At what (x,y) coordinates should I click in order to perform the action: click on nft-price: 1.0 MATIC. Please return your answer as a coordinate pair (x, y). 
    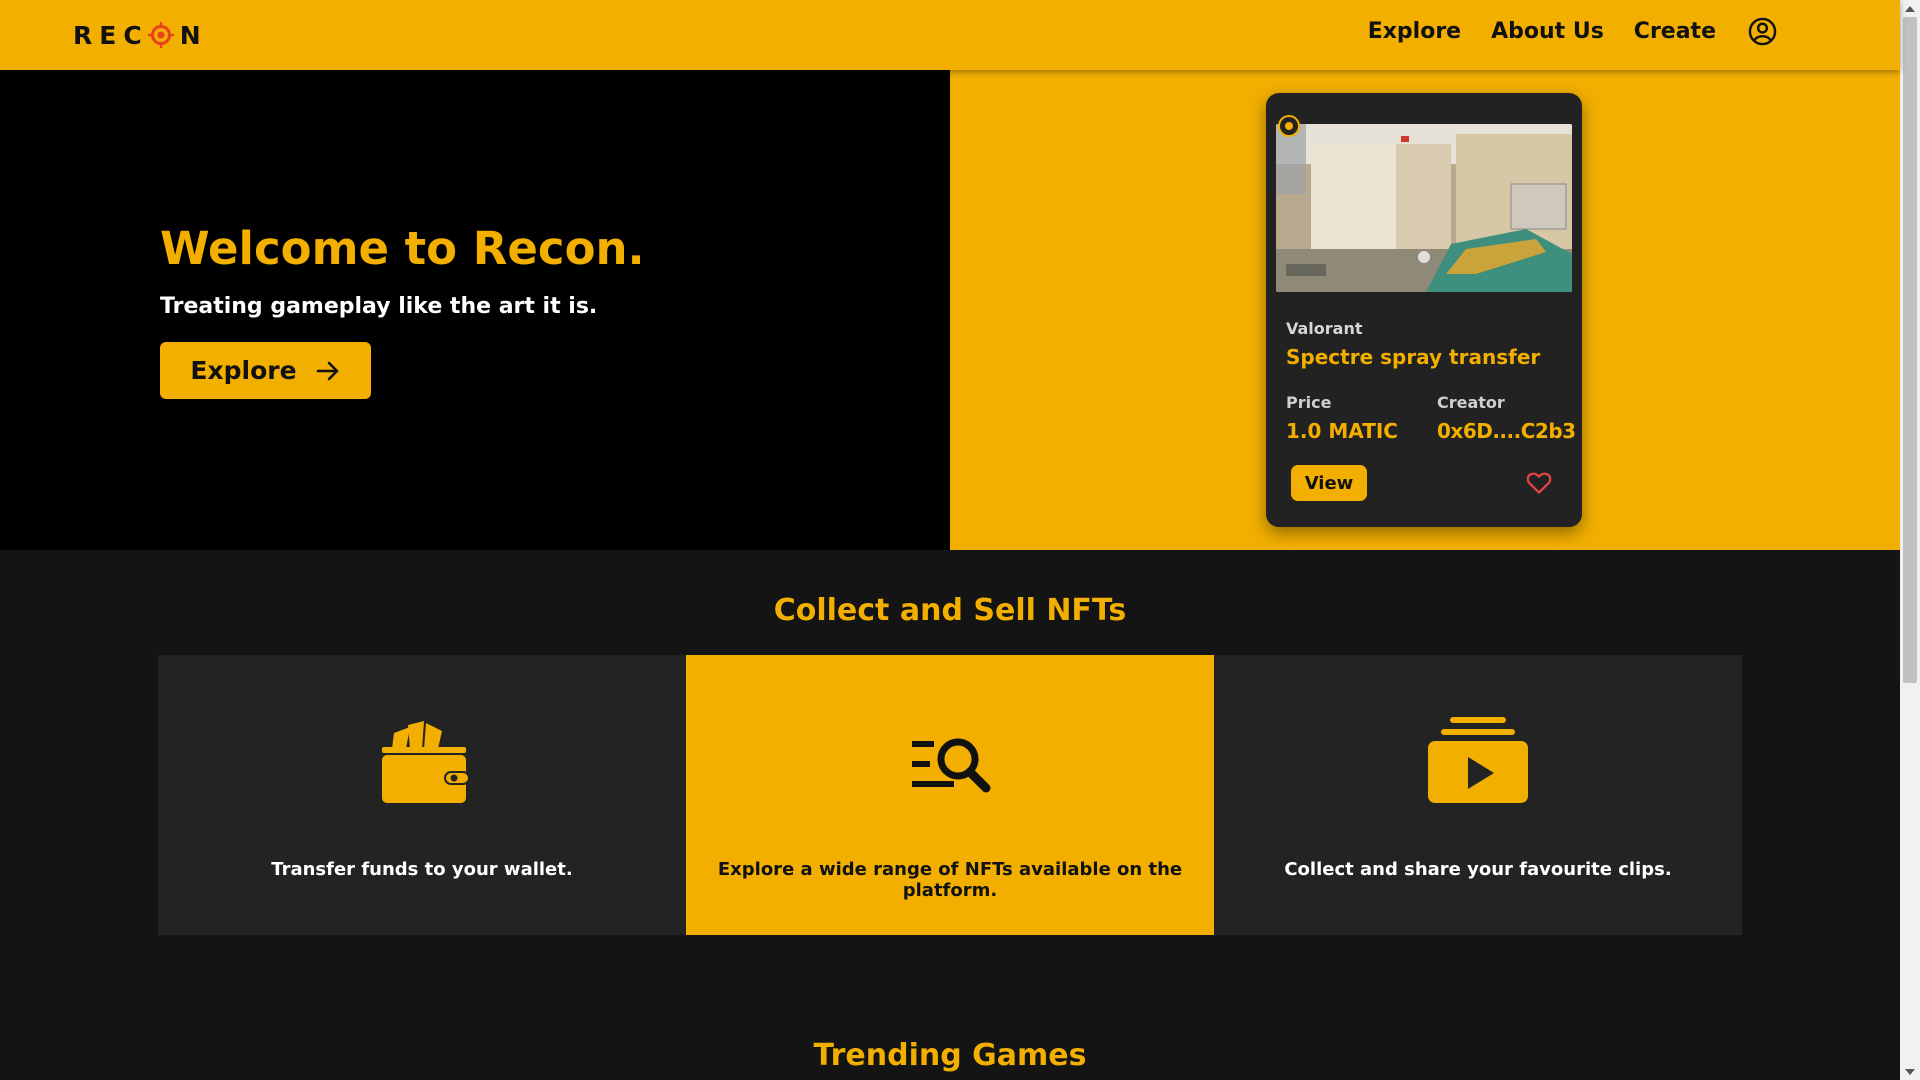
    Looking at the image, I should click on (1342, 431).